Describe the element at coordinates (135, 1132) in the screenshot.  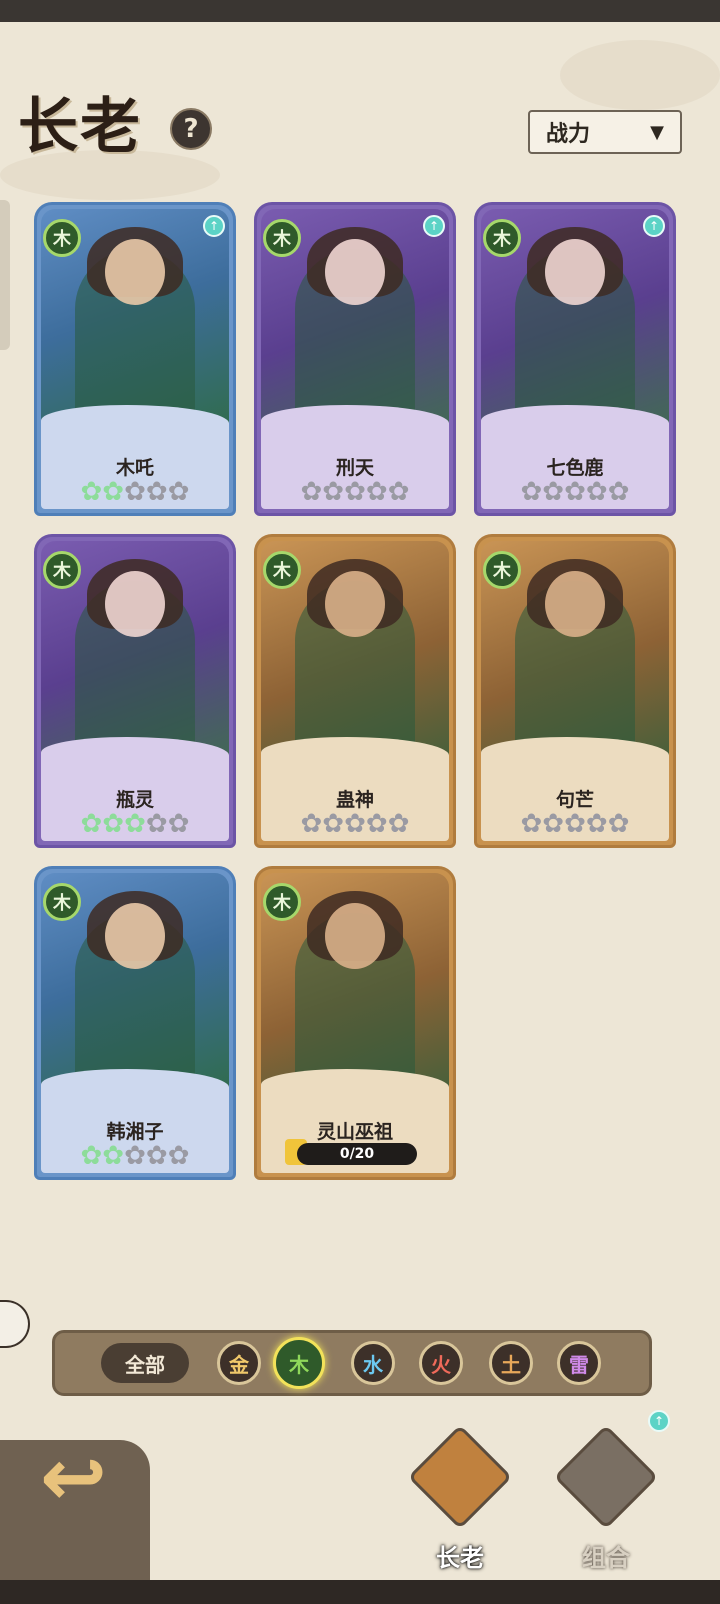
I see `hero-name: 韩湘子` at that location.